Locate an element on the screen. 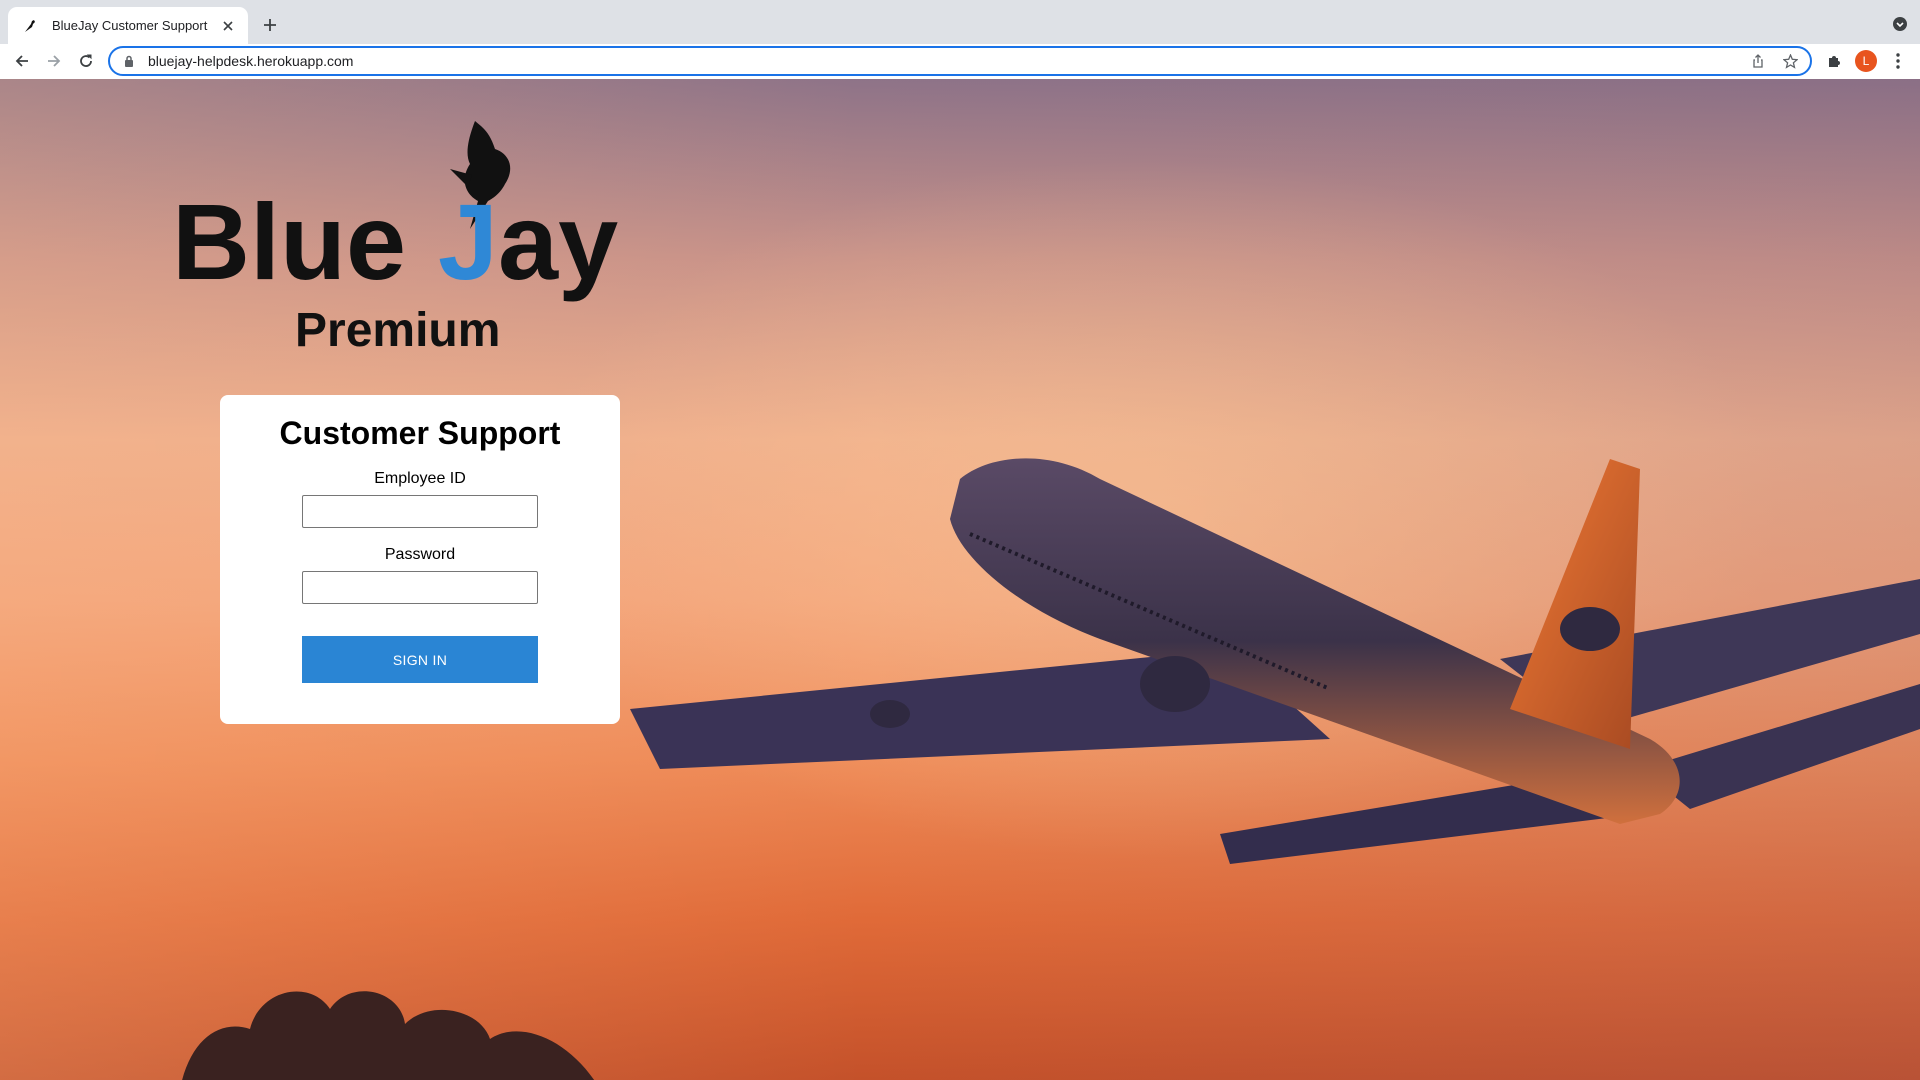 This screenshot has height=1080, width=1920. lock-icon is located at coordinates (129, 61).